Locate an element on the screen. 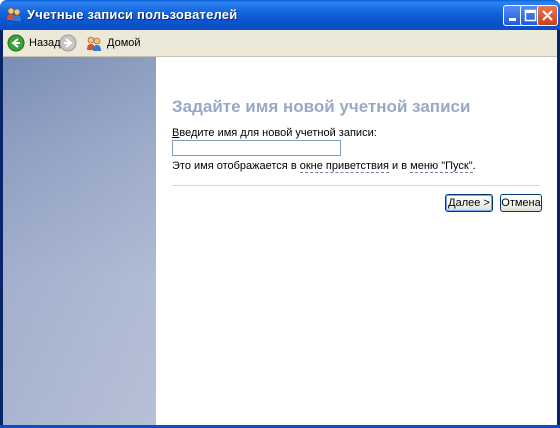 The width and height of the screenshot is (560, 428). divider is located at coordinates (356, 185).